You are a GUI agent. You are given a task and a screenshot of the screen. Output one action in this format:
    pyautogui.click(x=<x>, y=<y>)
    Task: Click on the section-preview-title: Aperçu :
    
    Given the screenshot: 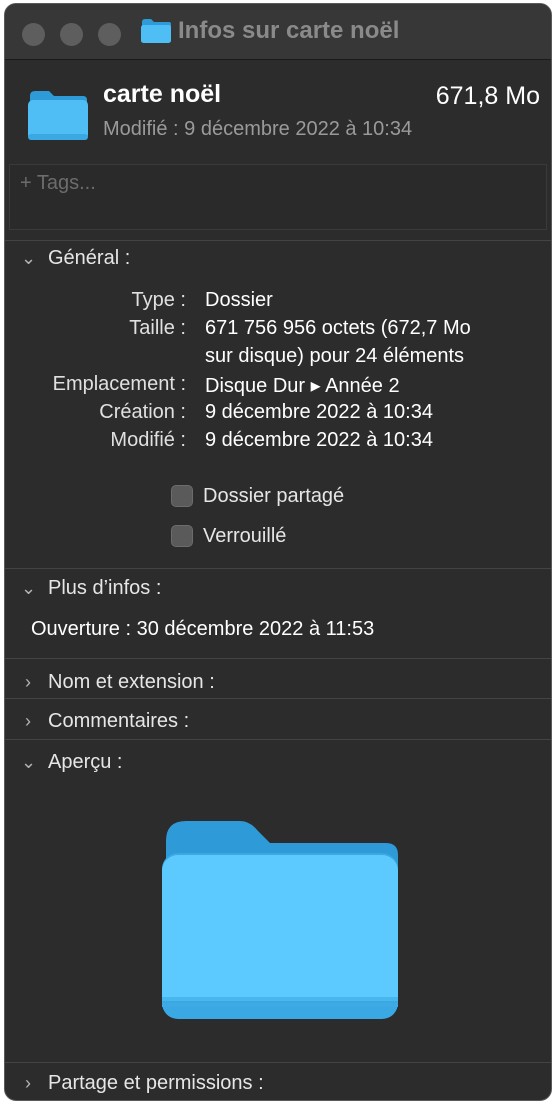 What is the action you would take?
    pyautogui.click(x=85, y=762)
    